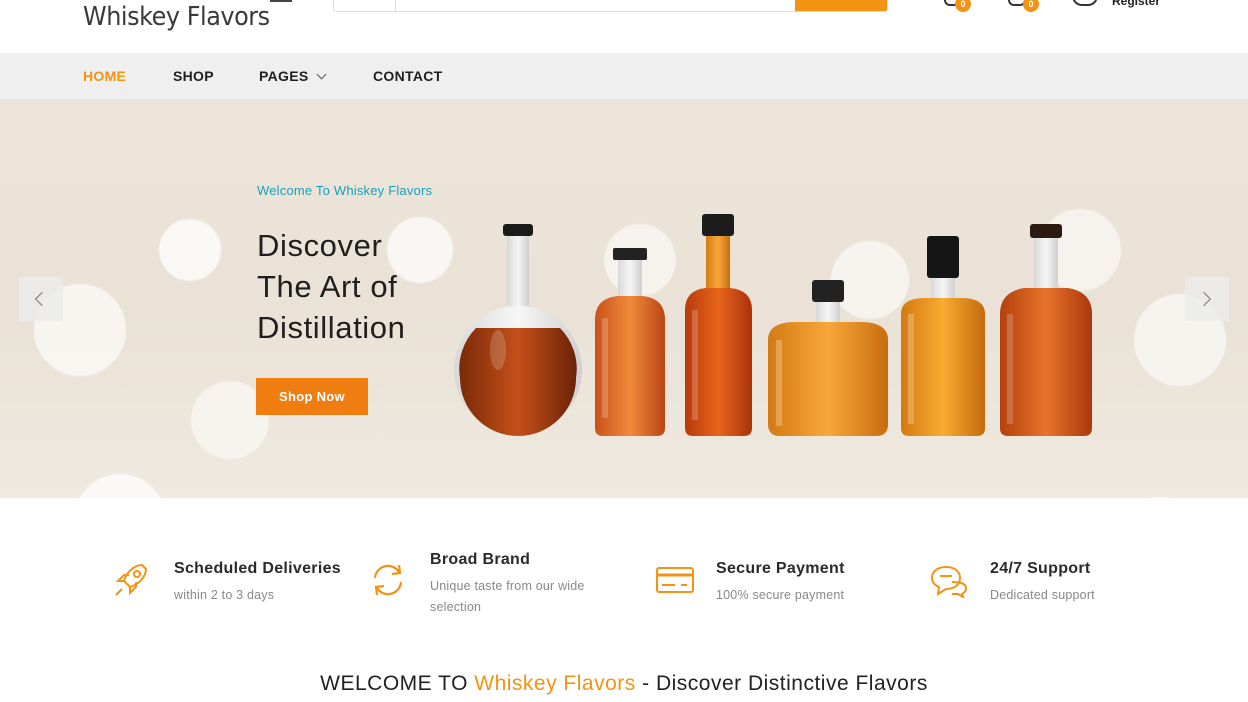 The height and width of the screenshot is (702, 1248). Describe the element at coordinates (312, 396) in the screenshot. I see `shop-now-button: Shop Now` at that location.